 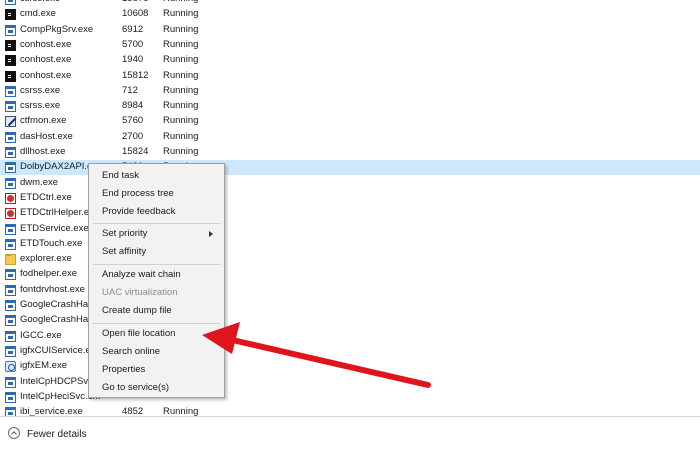 What do you see at coordinates (57, 29) in the screenshot?
I see `process-name: CompPkgSrv.exe` at bounding box center [57, 29].